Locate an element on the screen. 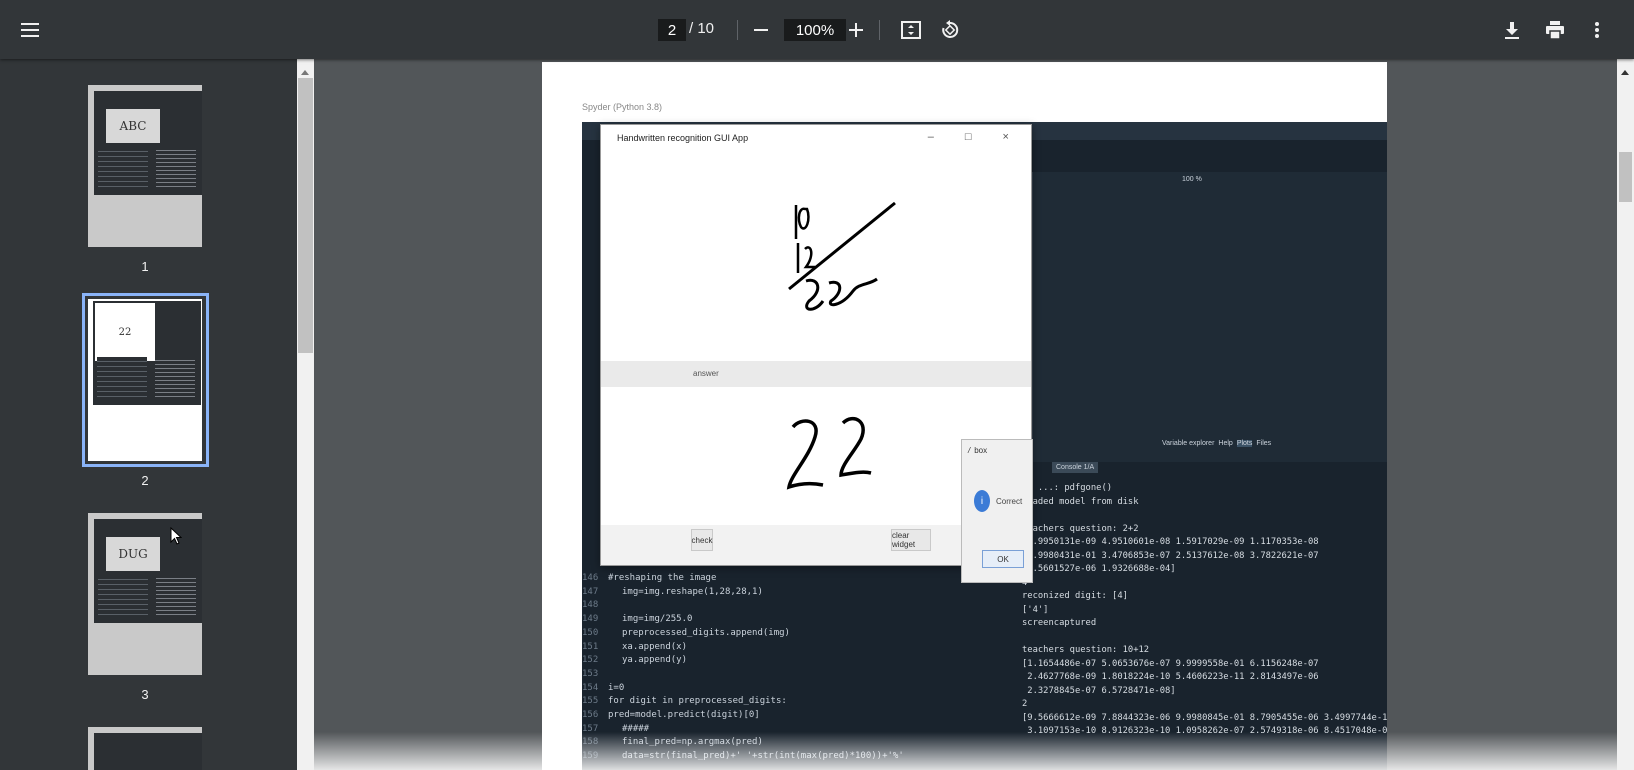 The width and height of the screenshot is (1634, 770). code-text: xa.append(x) is located at coordinates (655, 646).